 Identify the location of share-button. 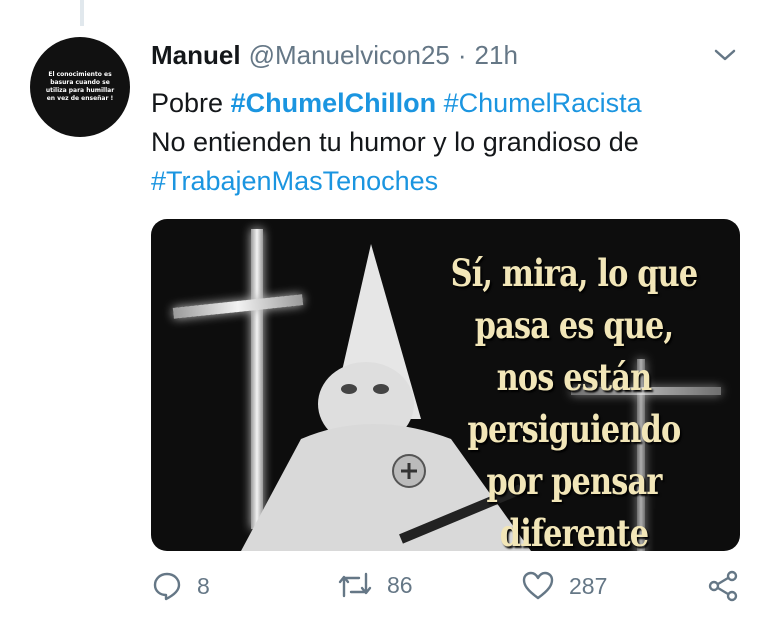
(723, 586).